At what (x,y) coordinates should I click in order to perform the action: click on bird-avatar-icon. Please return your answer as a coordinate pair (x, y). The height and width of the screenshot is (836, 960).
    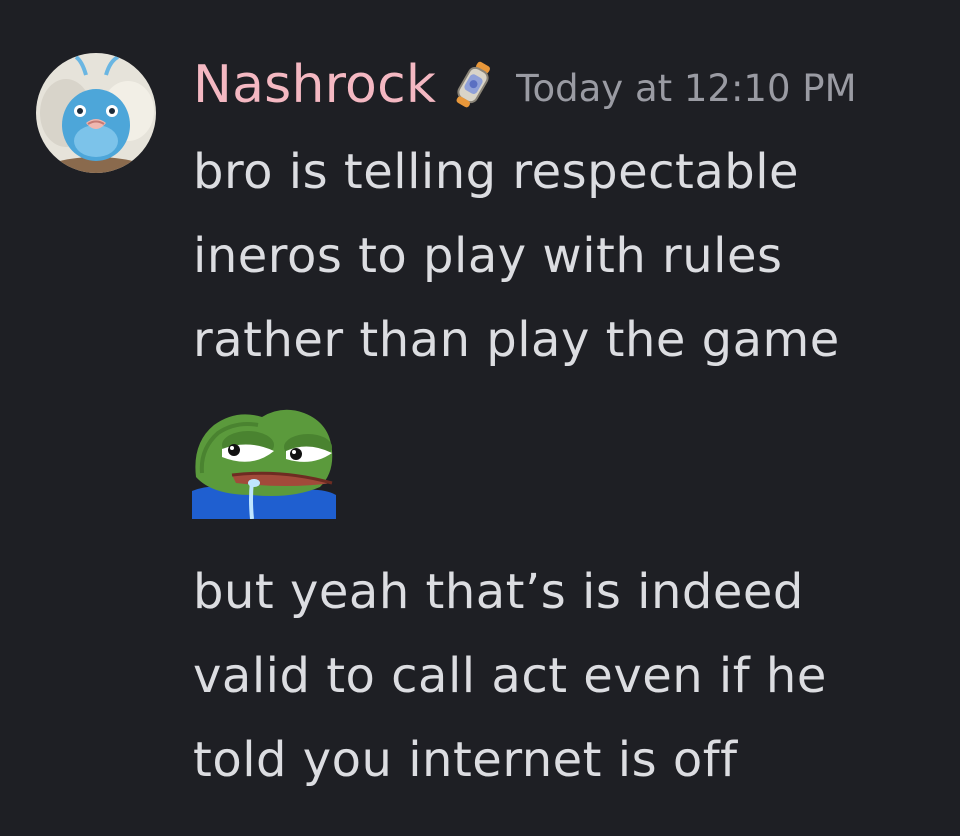
    Looking at the image, I should click on (96, 113).